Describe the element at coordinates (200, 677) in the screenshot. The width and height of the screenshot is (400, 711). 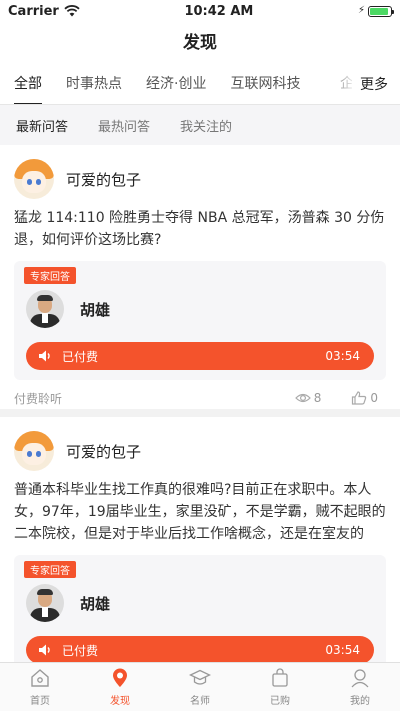
I see `graduation-cap-icon` at that location.